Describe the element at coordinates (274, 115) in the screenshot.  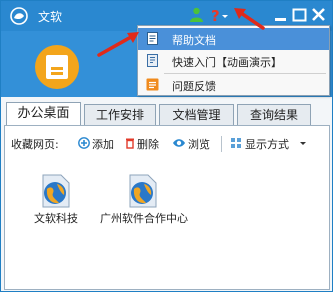
I see `tab-query-results: 查询结果` at that location.